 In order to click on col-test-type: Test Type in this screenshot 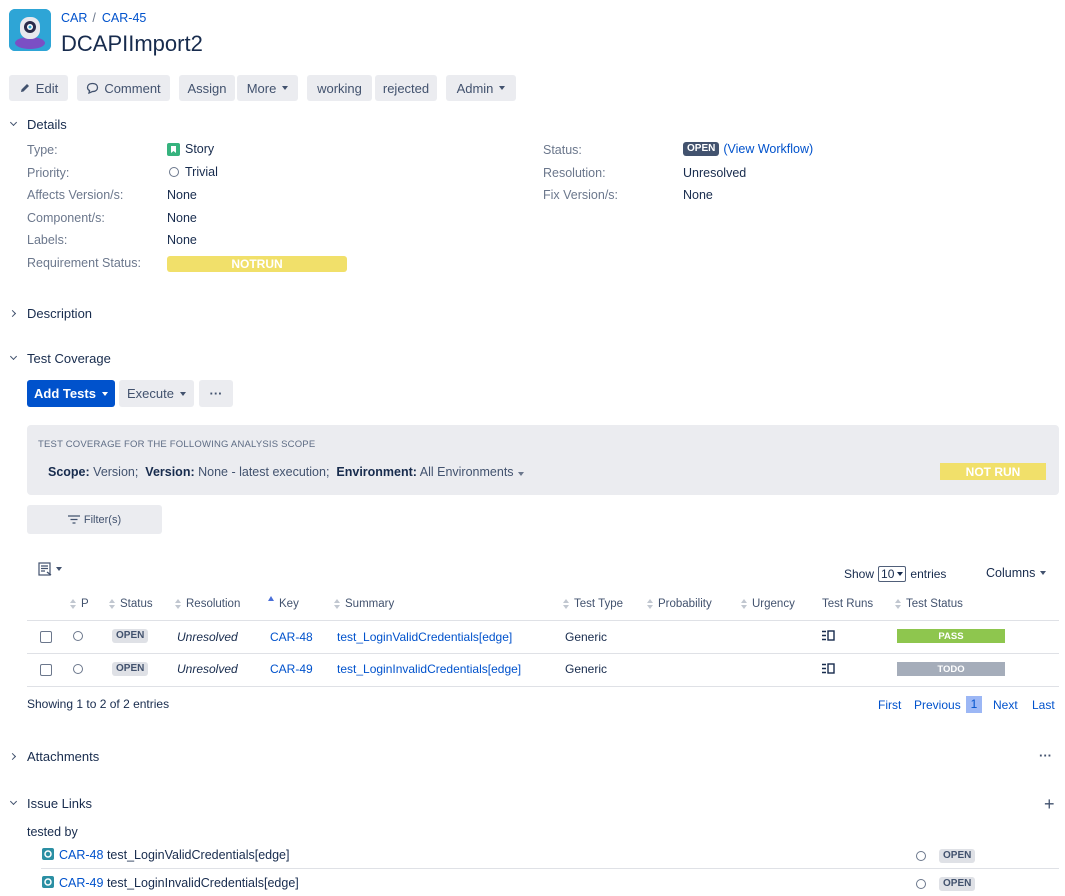, I will do `click(593, 604)`.